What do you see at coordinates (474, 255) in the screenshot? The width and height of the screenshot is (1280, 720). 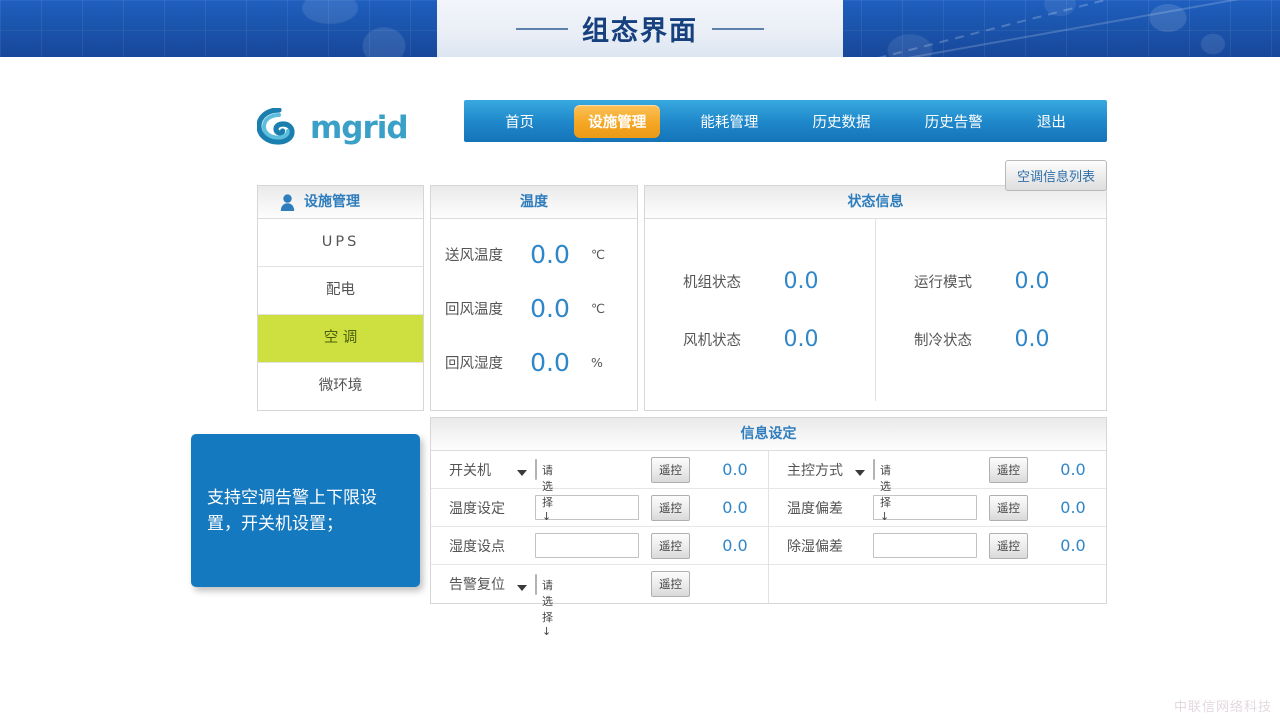 I see `supply-air-temp-label: 送风温度` at bounding box center [474, 255].